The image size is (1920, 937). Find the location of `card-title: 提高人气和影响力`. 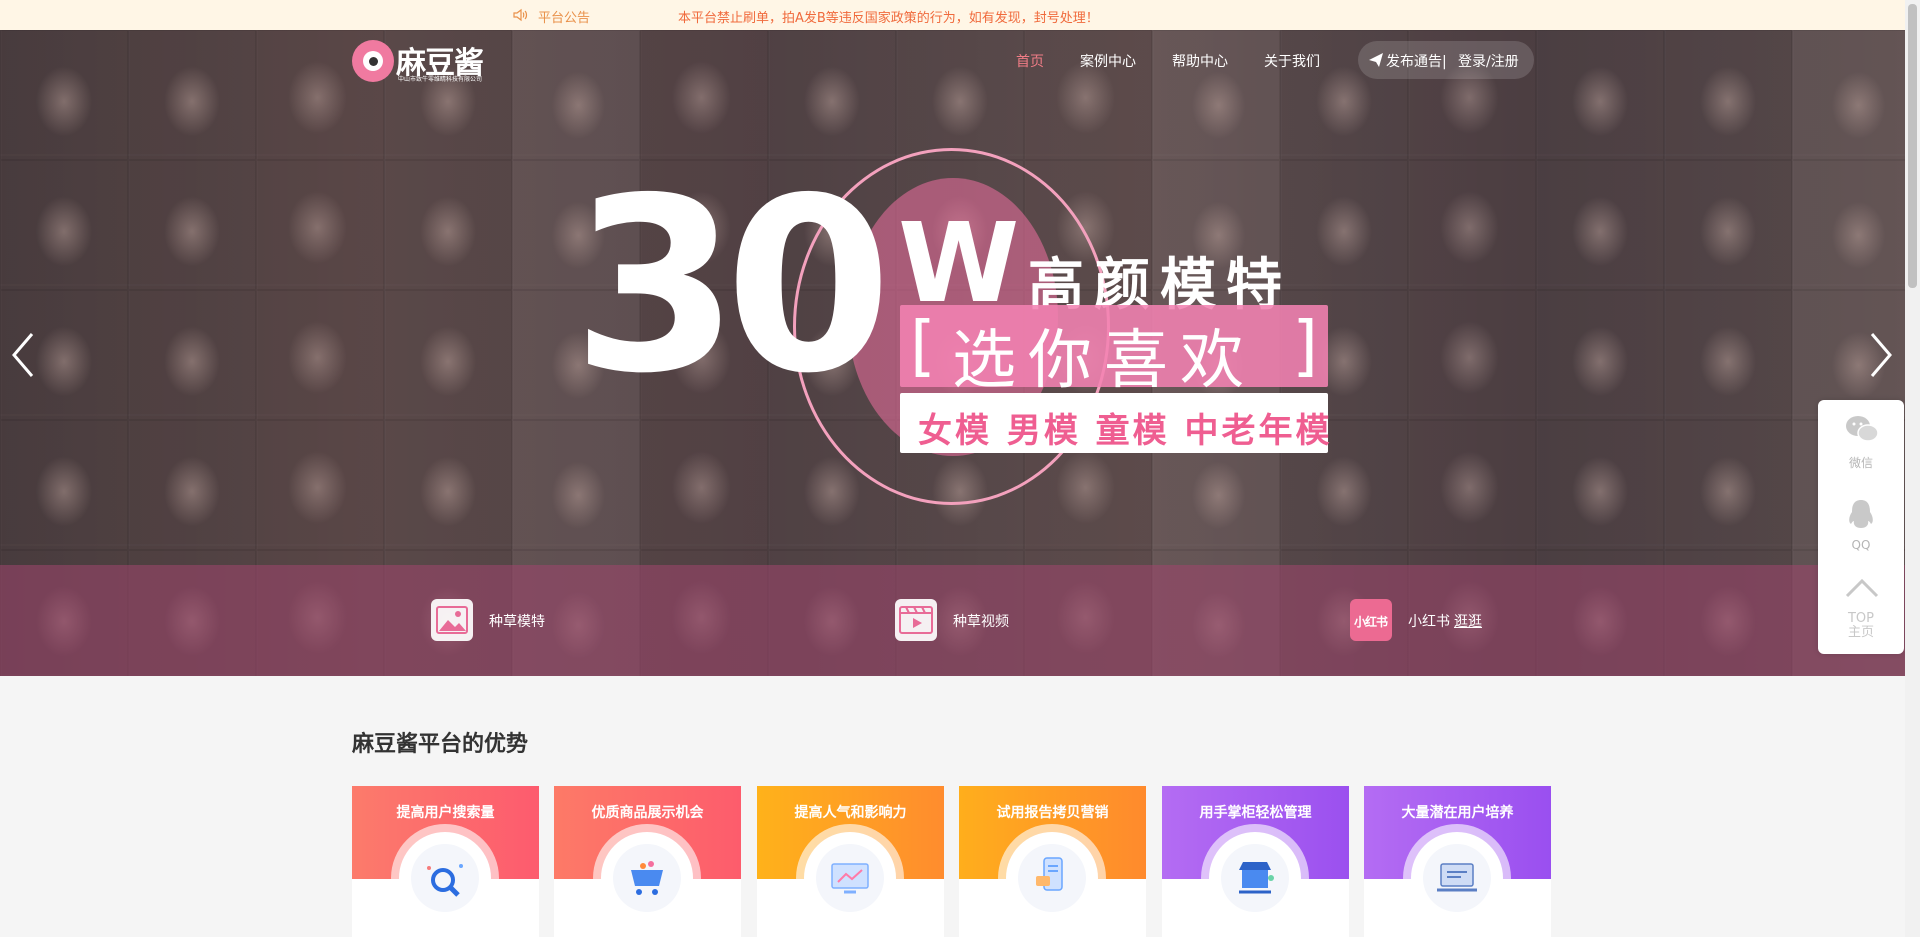

card-title: 提高人气和影响力 is located at coordinates (850, 813).